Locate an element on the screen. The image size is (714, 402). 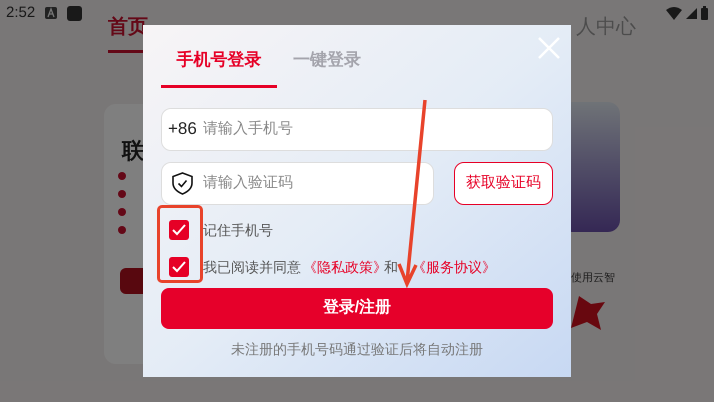
card-title: 联 is located at coordinates (133, 151).